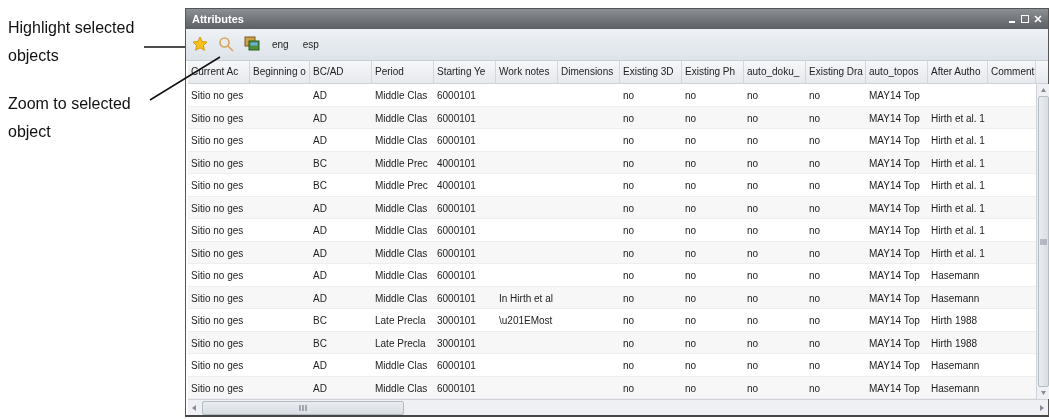 This screenshot has height=419, width=1049. Describe the element at coordinates (958, 72) in the screenshot. I see `column-header: After Autho` at that location.